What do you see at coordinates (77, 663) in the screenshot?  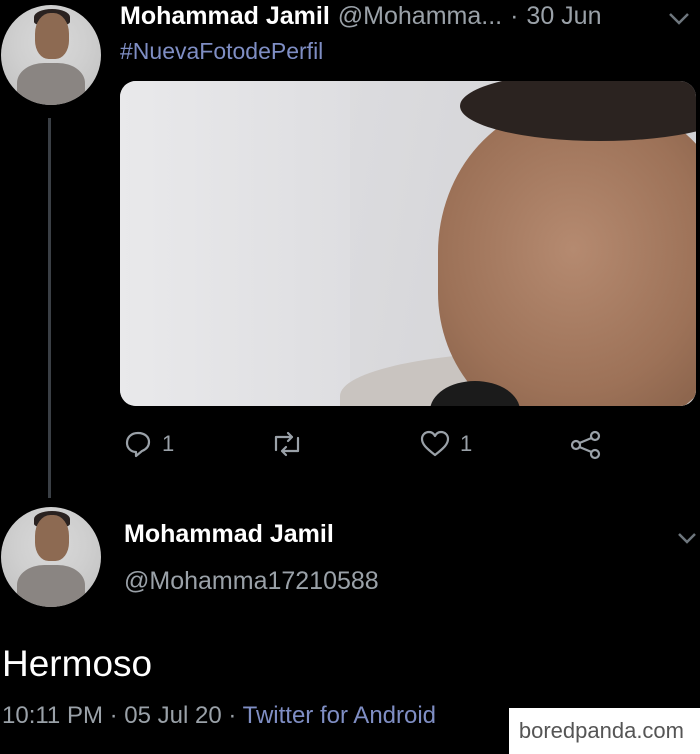 I see `reply-text: Hermoso` at bounding box center [77, 663].